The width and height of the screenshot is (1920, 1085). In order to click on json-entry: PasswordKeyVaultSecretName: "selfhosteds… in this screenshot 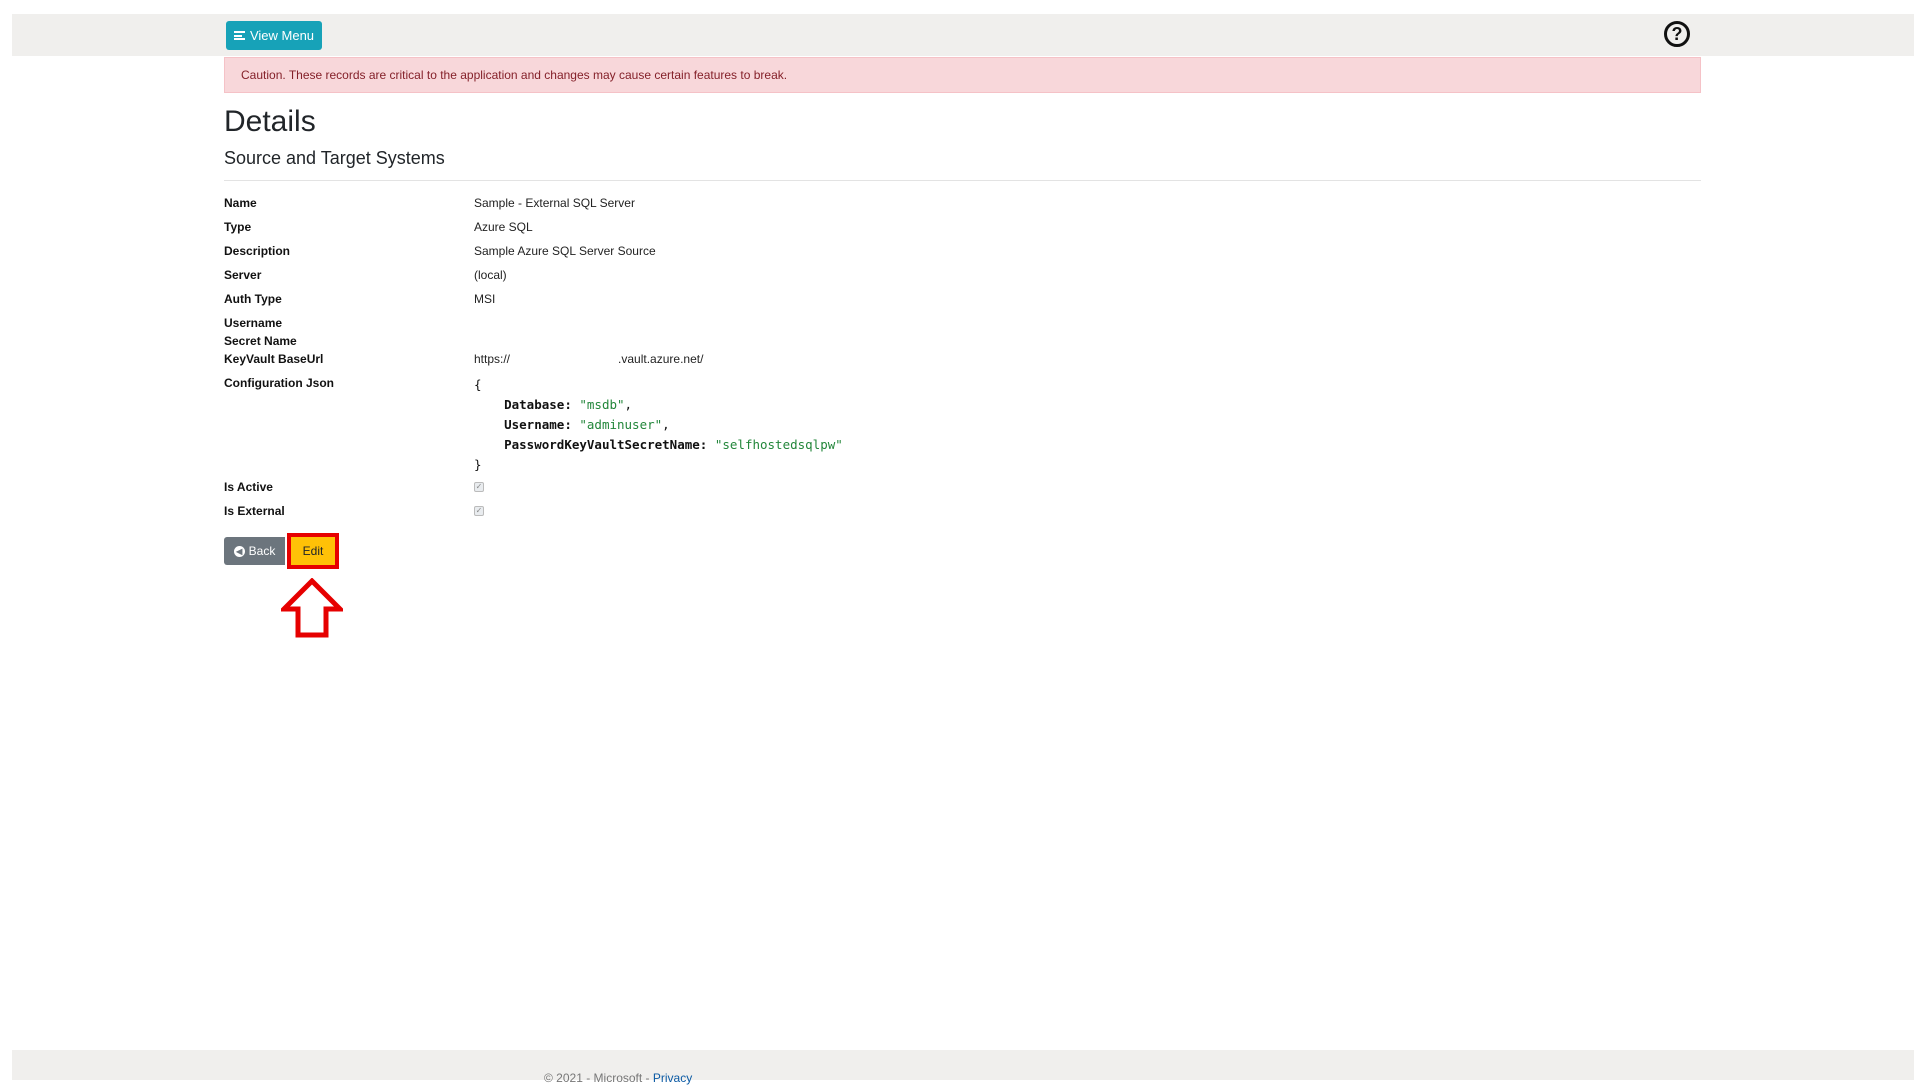, I will do `click(673, 444)`.